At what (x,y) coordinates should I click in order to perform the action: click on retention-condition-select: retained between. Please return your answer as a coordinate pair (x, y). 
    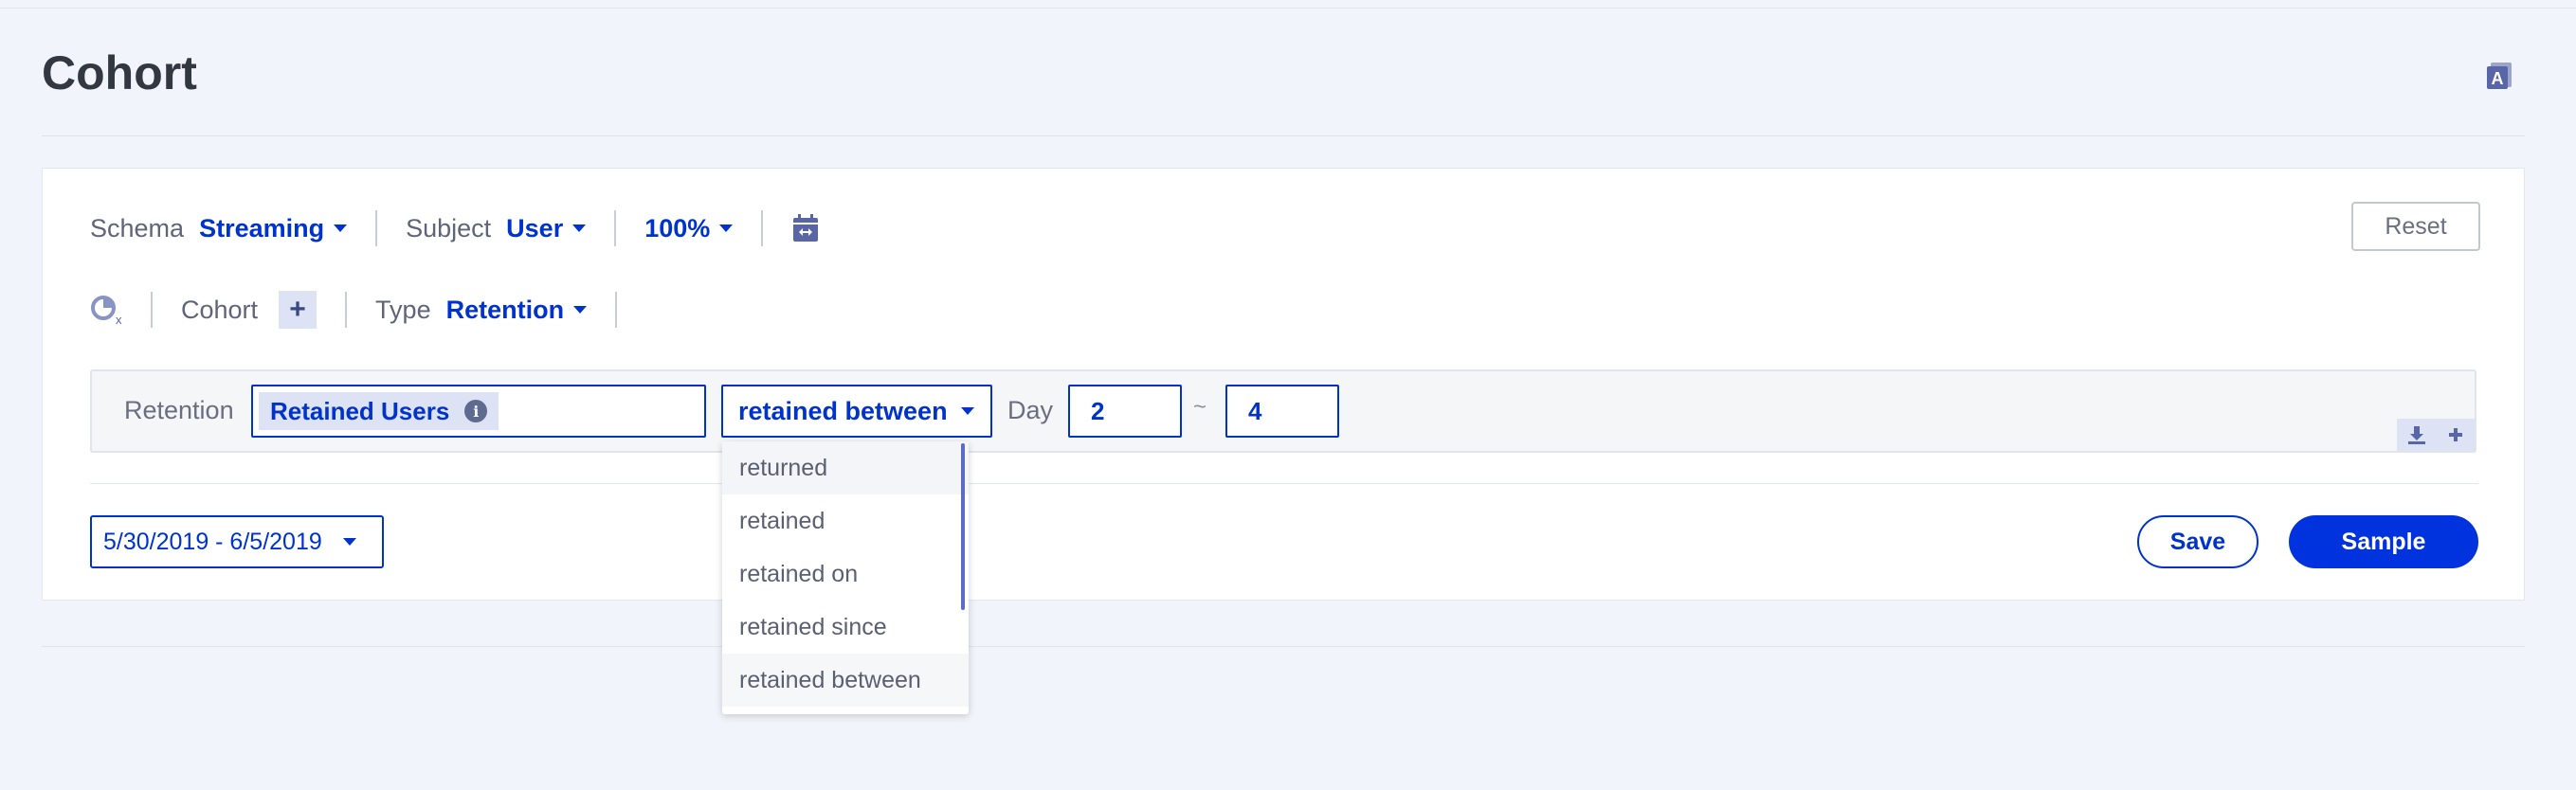
    Looking at the image, I should click on (856, 412).